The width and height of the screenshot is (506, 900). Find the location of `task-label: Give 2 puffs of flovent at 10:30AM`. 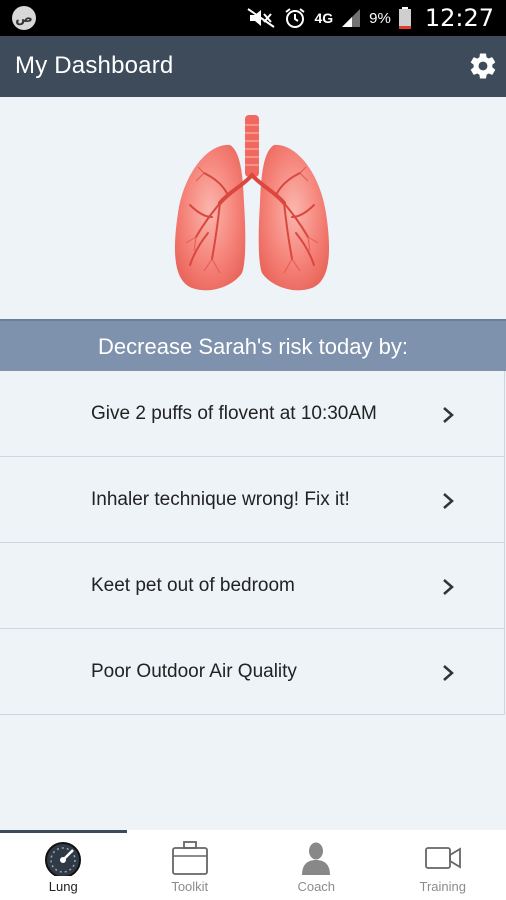

task-label: Give 2 puffs of flovent at 10:30AM is located at coordinates (234, 413).